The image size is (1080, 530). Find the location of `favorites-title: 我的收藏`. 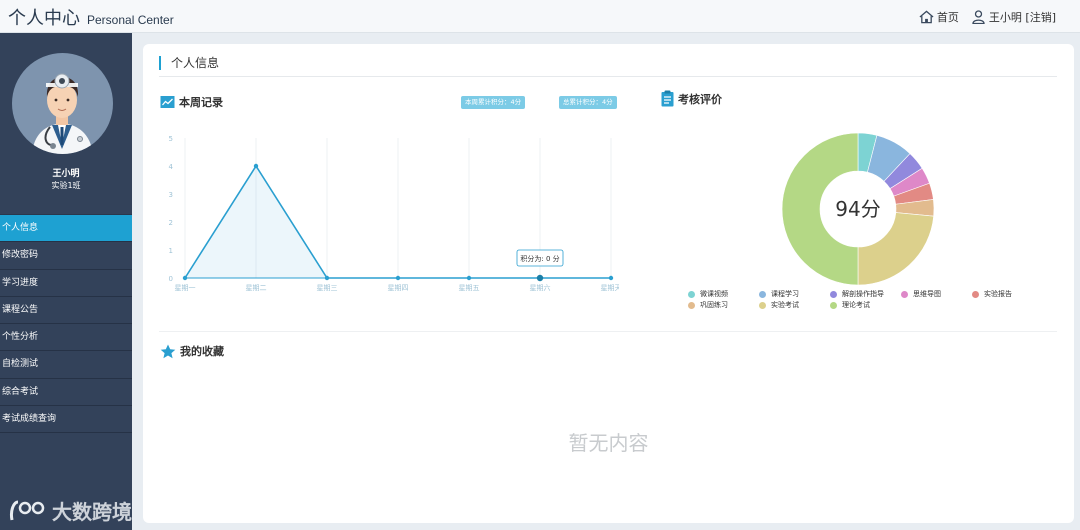

favorites-title: 我的收藏 is located at coordinates (202, 351).